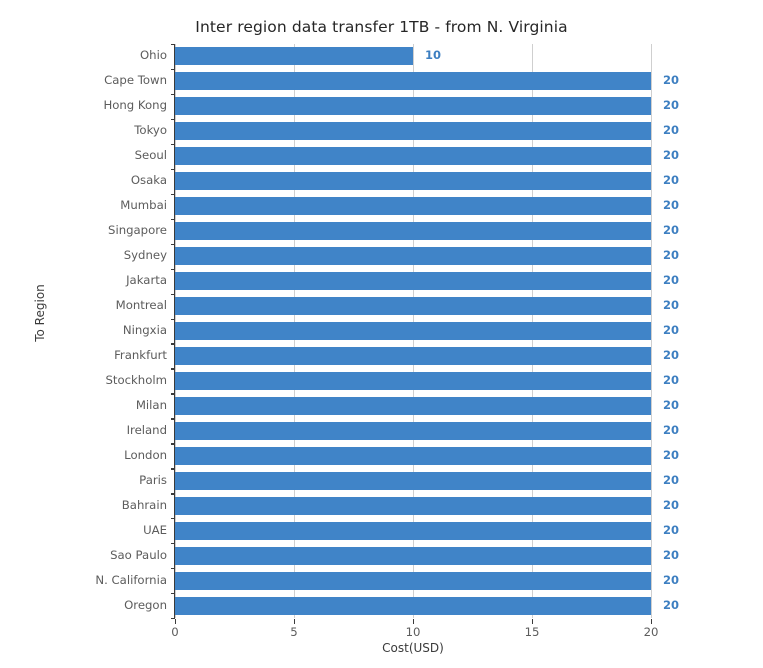  What do you see at coordinates (153, 479) in the screenshot?
I see `y-axis-label-paris: Paris` at bounding box center [153, 479].